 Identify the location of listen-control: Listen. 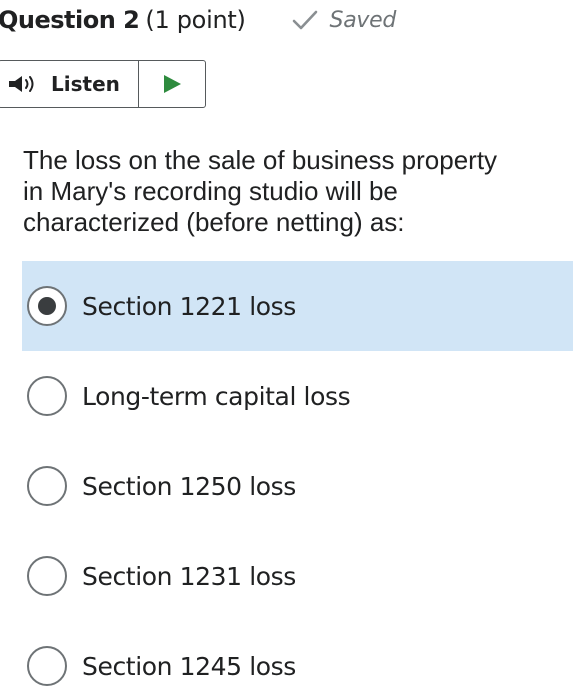
(103, 84).